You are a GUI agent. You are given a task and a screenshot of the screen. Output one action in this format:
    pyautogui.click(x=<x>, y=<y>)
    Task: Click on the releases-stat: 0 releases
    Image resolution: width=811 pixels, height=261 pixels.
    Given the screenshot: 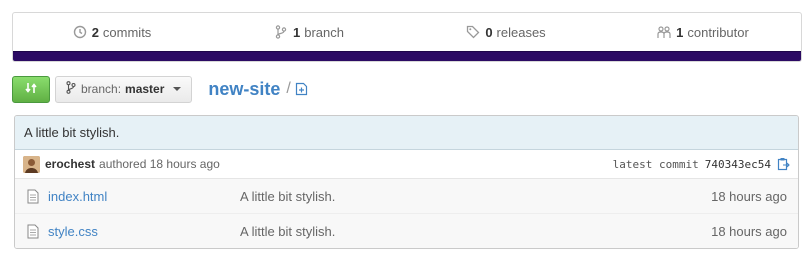 What is the action you would take?
    pyautogui.click(x=505, y=32)
    